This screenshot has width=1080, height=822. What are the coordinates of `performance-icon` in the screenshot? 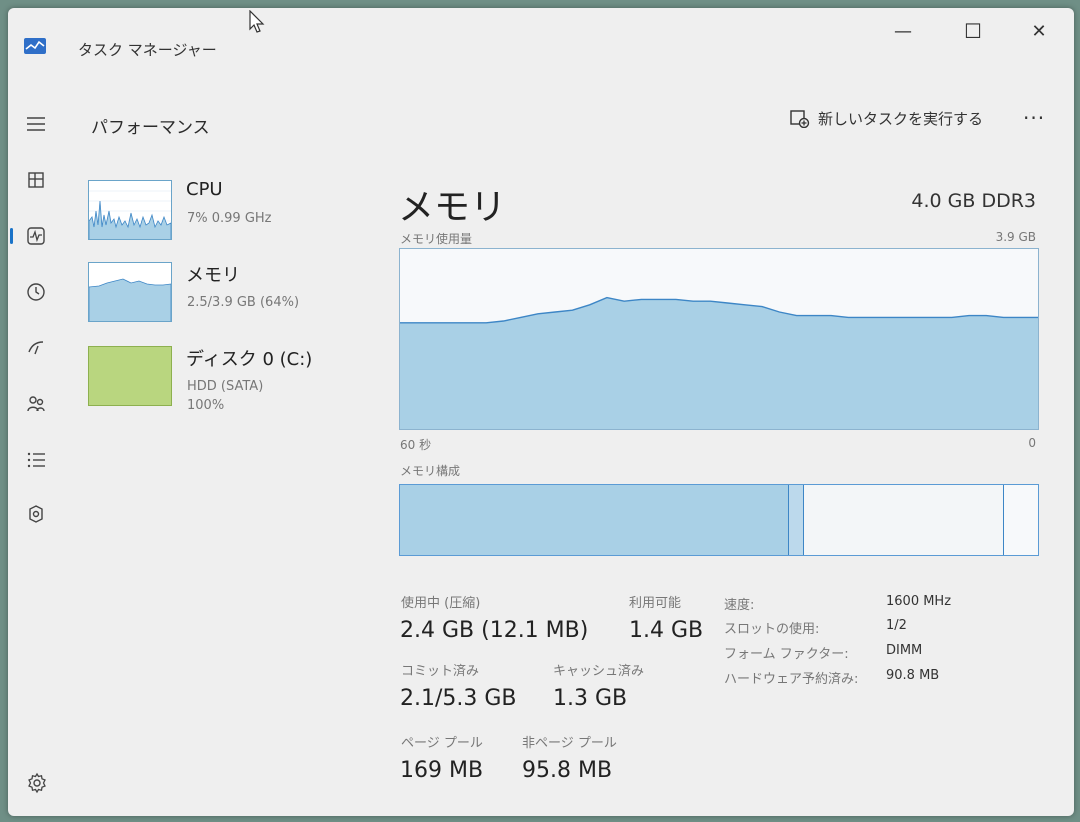 It's located at (36, 236).